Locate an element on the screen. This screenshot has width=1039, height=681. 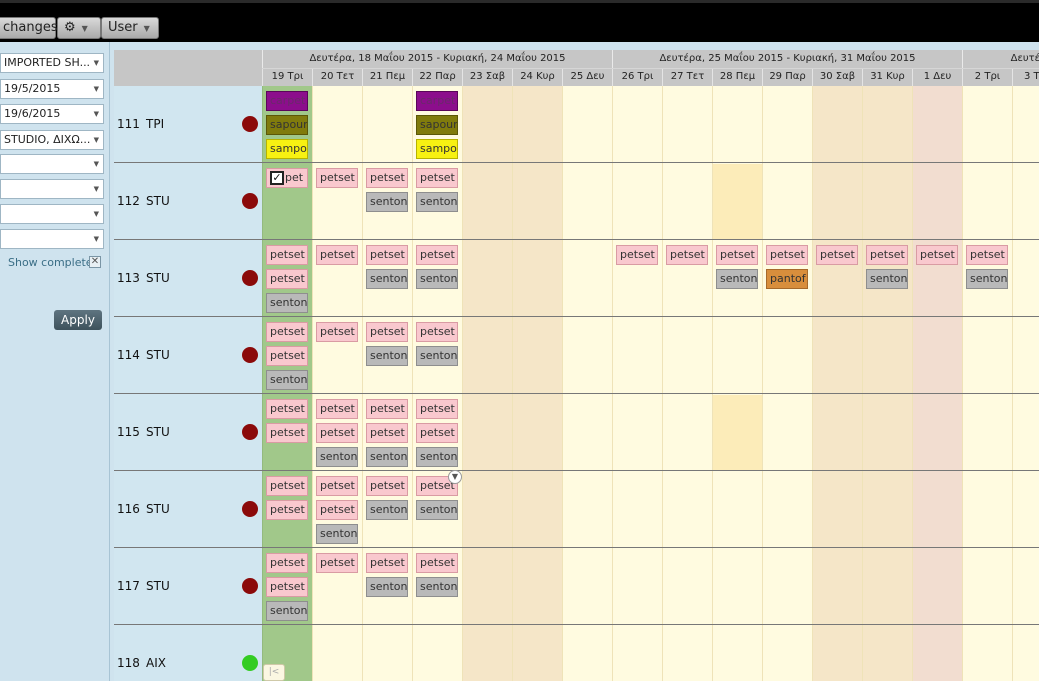
apply-button: Apply is located at coordinates (78, 320).